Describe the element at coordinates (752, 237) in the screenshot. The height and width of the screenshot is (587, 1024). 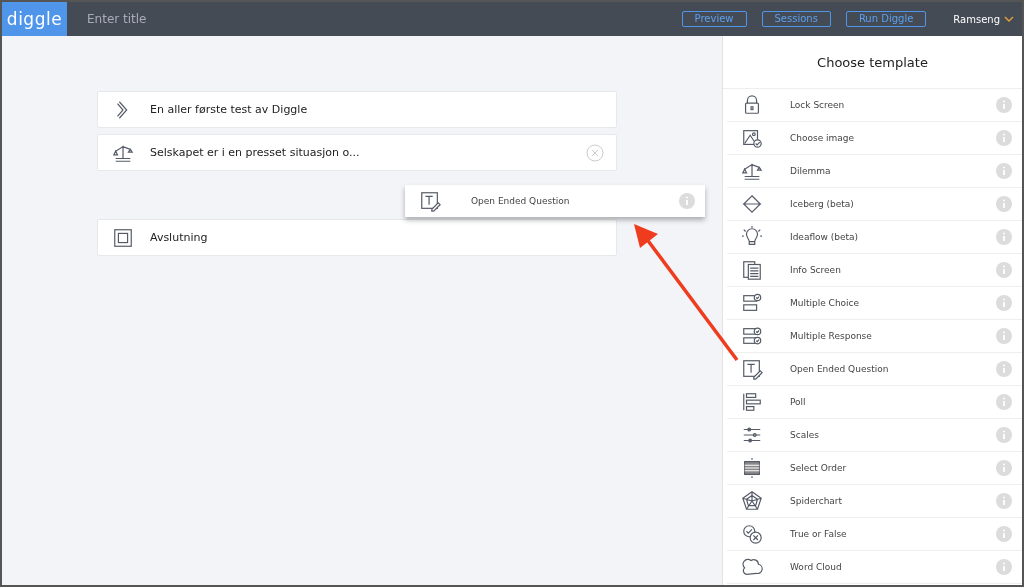
I see `lightbulb-icon` at that location.